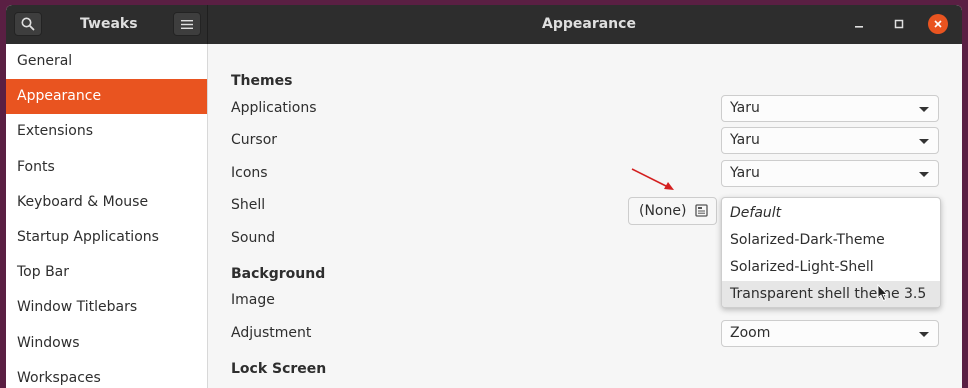 The width and height of the screenshot is (968, 388). I want to click on search-icon, so click(28, 24).